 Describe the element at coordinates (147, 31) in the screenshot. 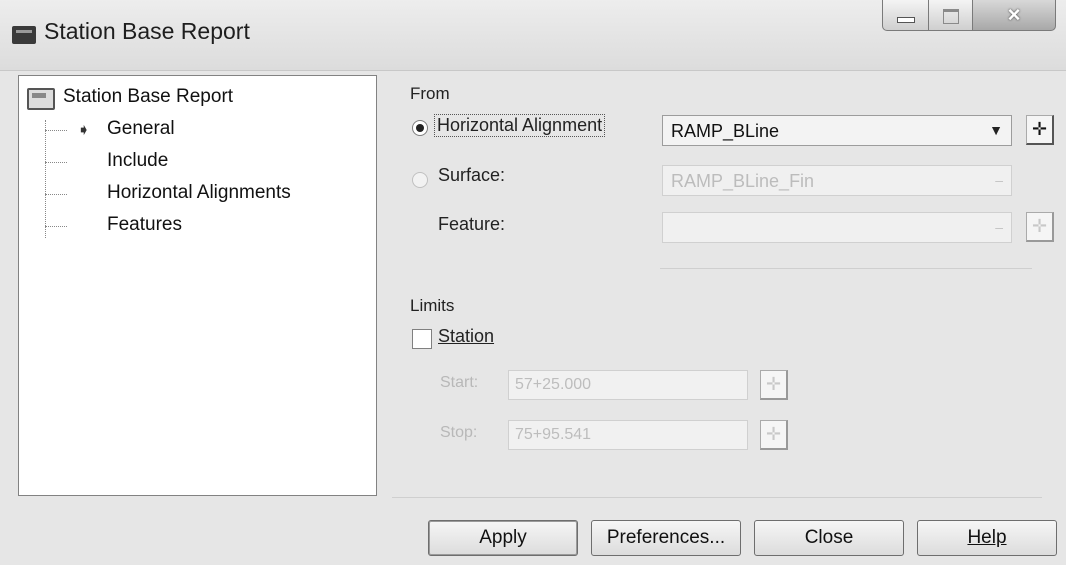

I see `window-title: Station Base Report` at that location.